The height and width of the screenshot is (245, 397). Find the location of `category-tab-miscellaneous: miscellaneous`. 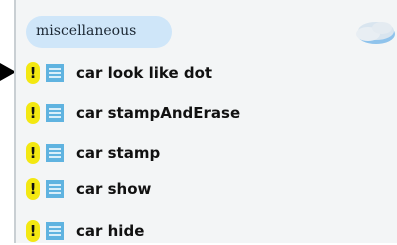

category-tab-miscellaneous: miscellaneous is located at coordinates (99, 32).